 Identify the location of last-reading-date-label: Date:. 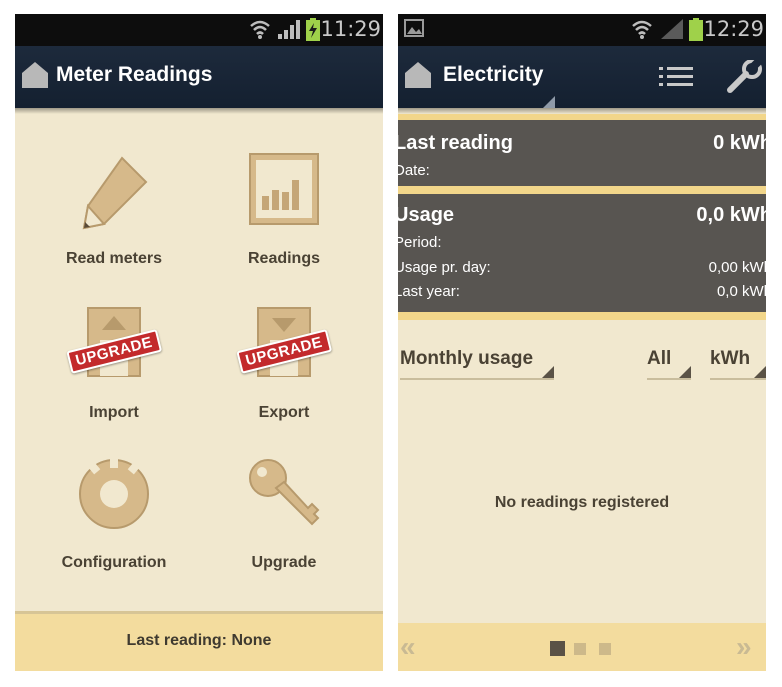
(414, 170).